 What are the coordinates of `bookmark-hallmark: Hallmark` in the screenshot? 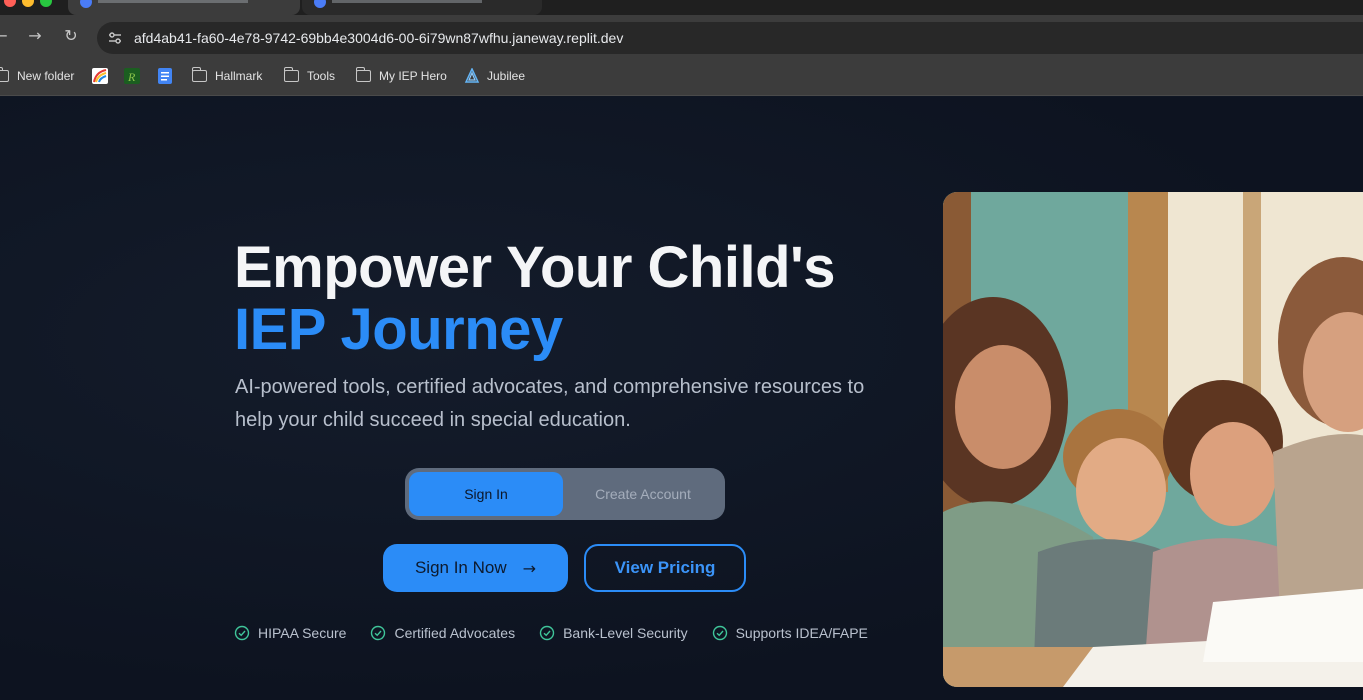 It's located at (227, 76).